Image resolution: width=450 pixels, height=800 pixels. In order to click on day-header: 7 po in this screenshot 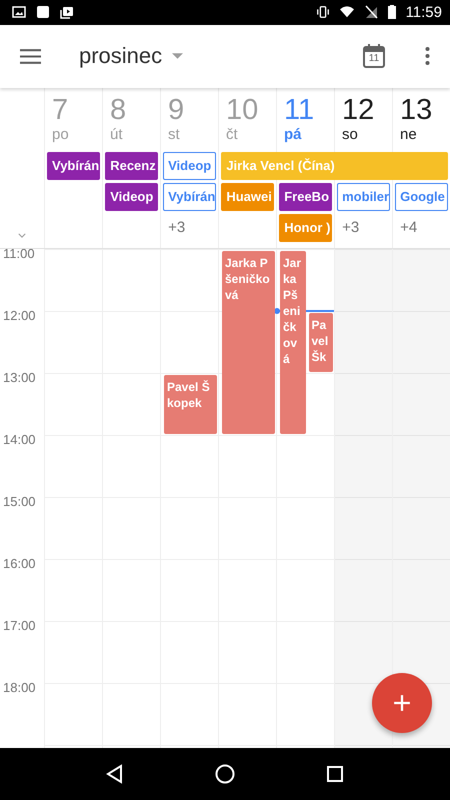, I will do `click(73, 118)`.